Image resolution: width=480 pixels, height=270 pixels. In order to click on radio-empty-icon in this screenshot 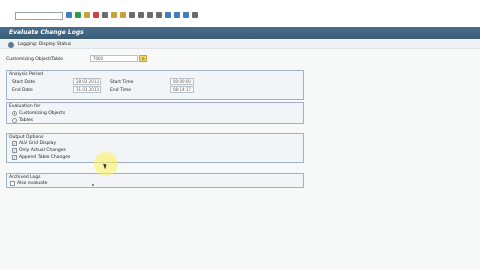, I will do `click(14, 120)`.